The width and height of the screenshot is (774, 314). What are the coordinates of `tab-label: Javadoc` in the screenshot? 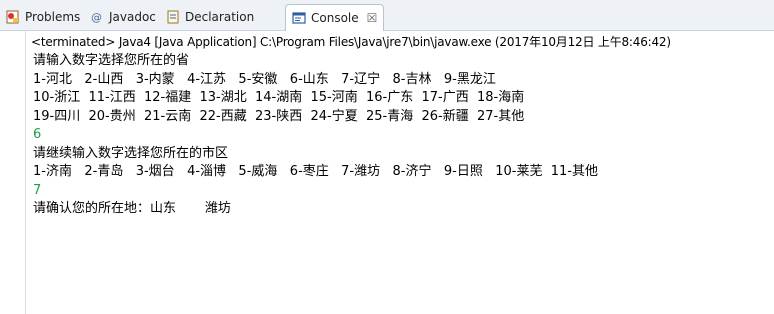 It's located at (132, 17).